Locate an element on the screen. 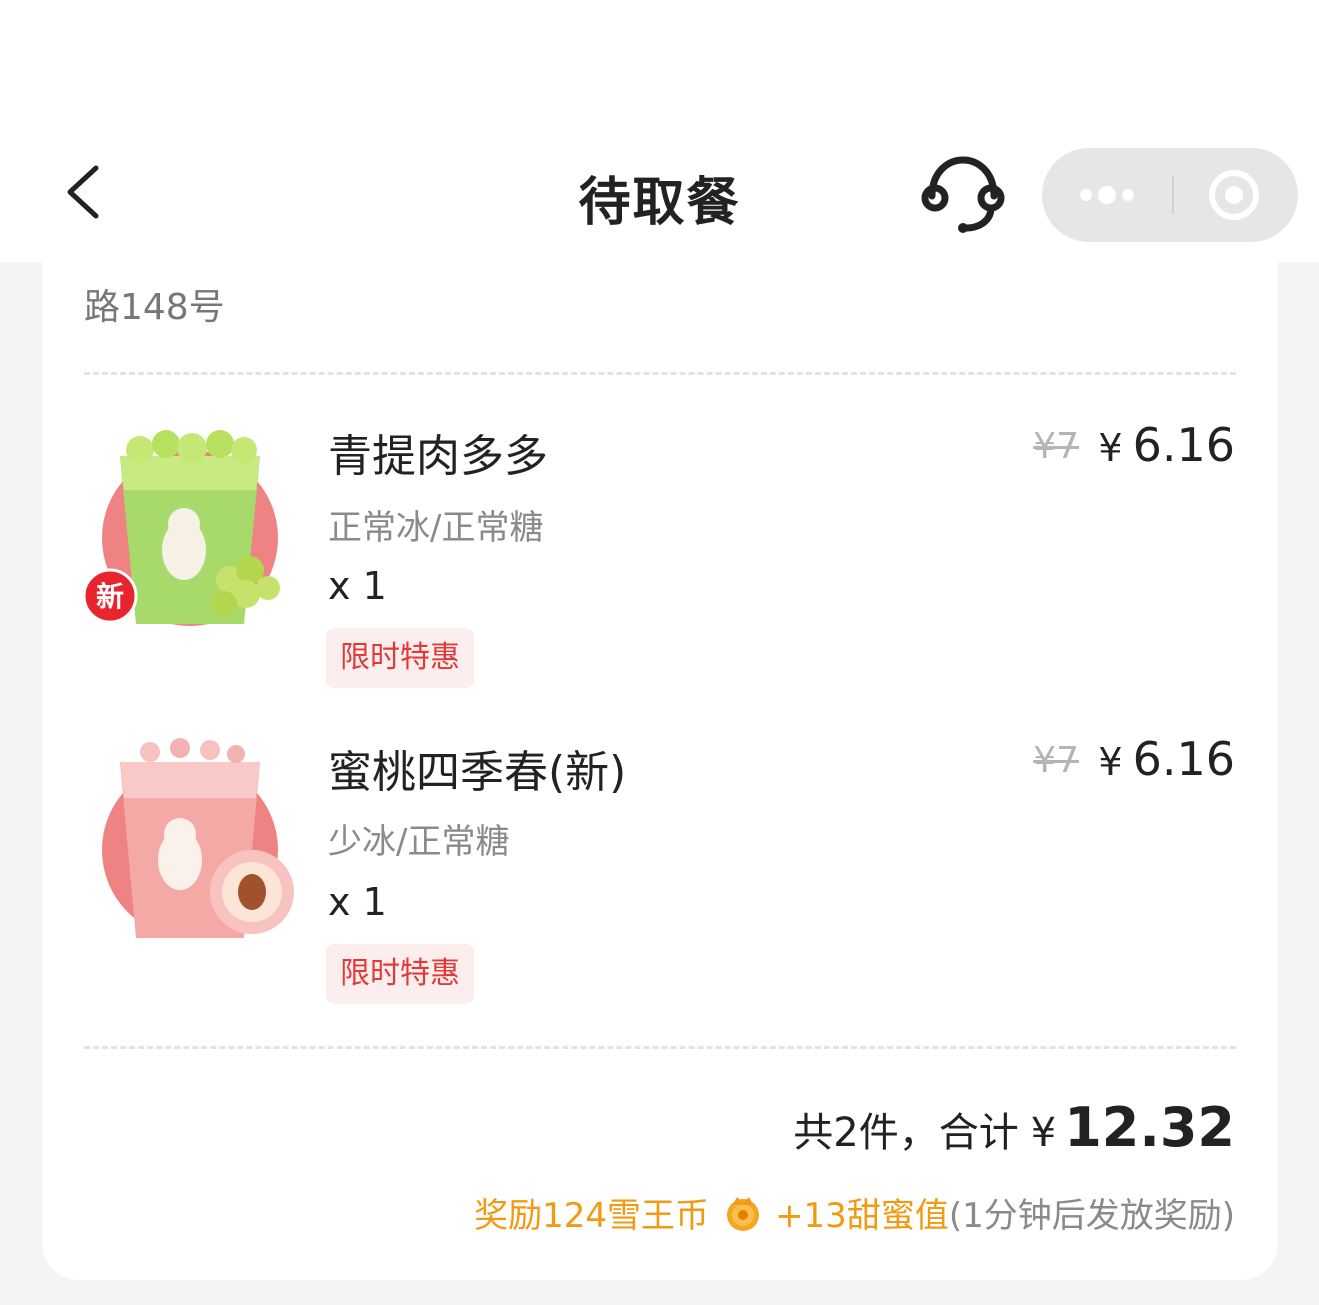 Image resolution: width=1319 pixels, height=1305 pixels. new-badge-icon: 新 is located at coordinates (110, 596).